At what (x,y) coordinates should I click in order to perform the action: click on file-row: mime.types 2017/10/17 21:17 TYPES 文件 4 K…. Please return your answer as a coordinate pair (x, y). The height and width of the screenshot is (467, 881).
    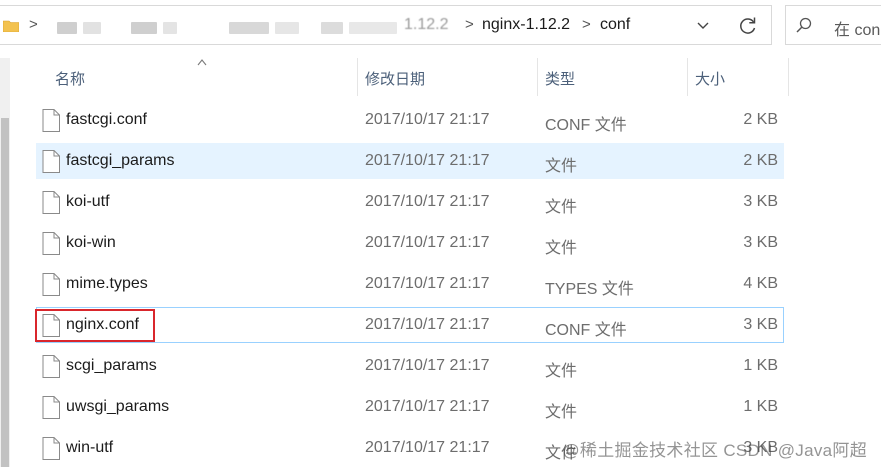
    Looking at the image, I should click on (410, 284).